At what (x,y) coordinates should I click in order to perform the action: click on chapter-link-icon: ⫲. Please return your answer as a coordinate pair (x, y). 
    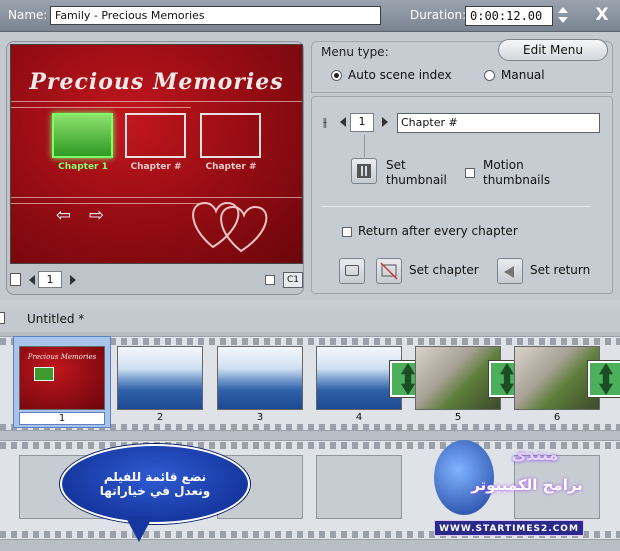
    Looking at the image, I should click on (325, 122).